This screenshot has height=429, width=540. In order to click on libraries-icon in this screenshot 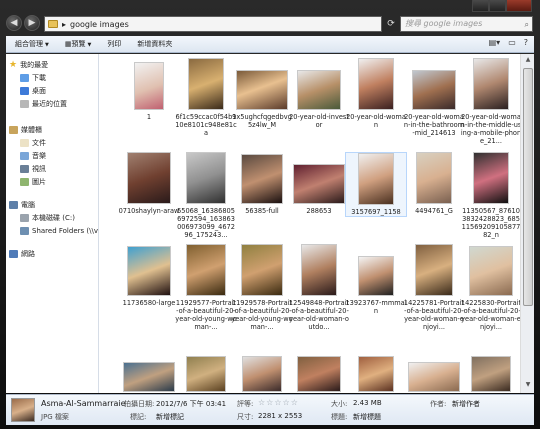, I will do `click(13, 130)`.